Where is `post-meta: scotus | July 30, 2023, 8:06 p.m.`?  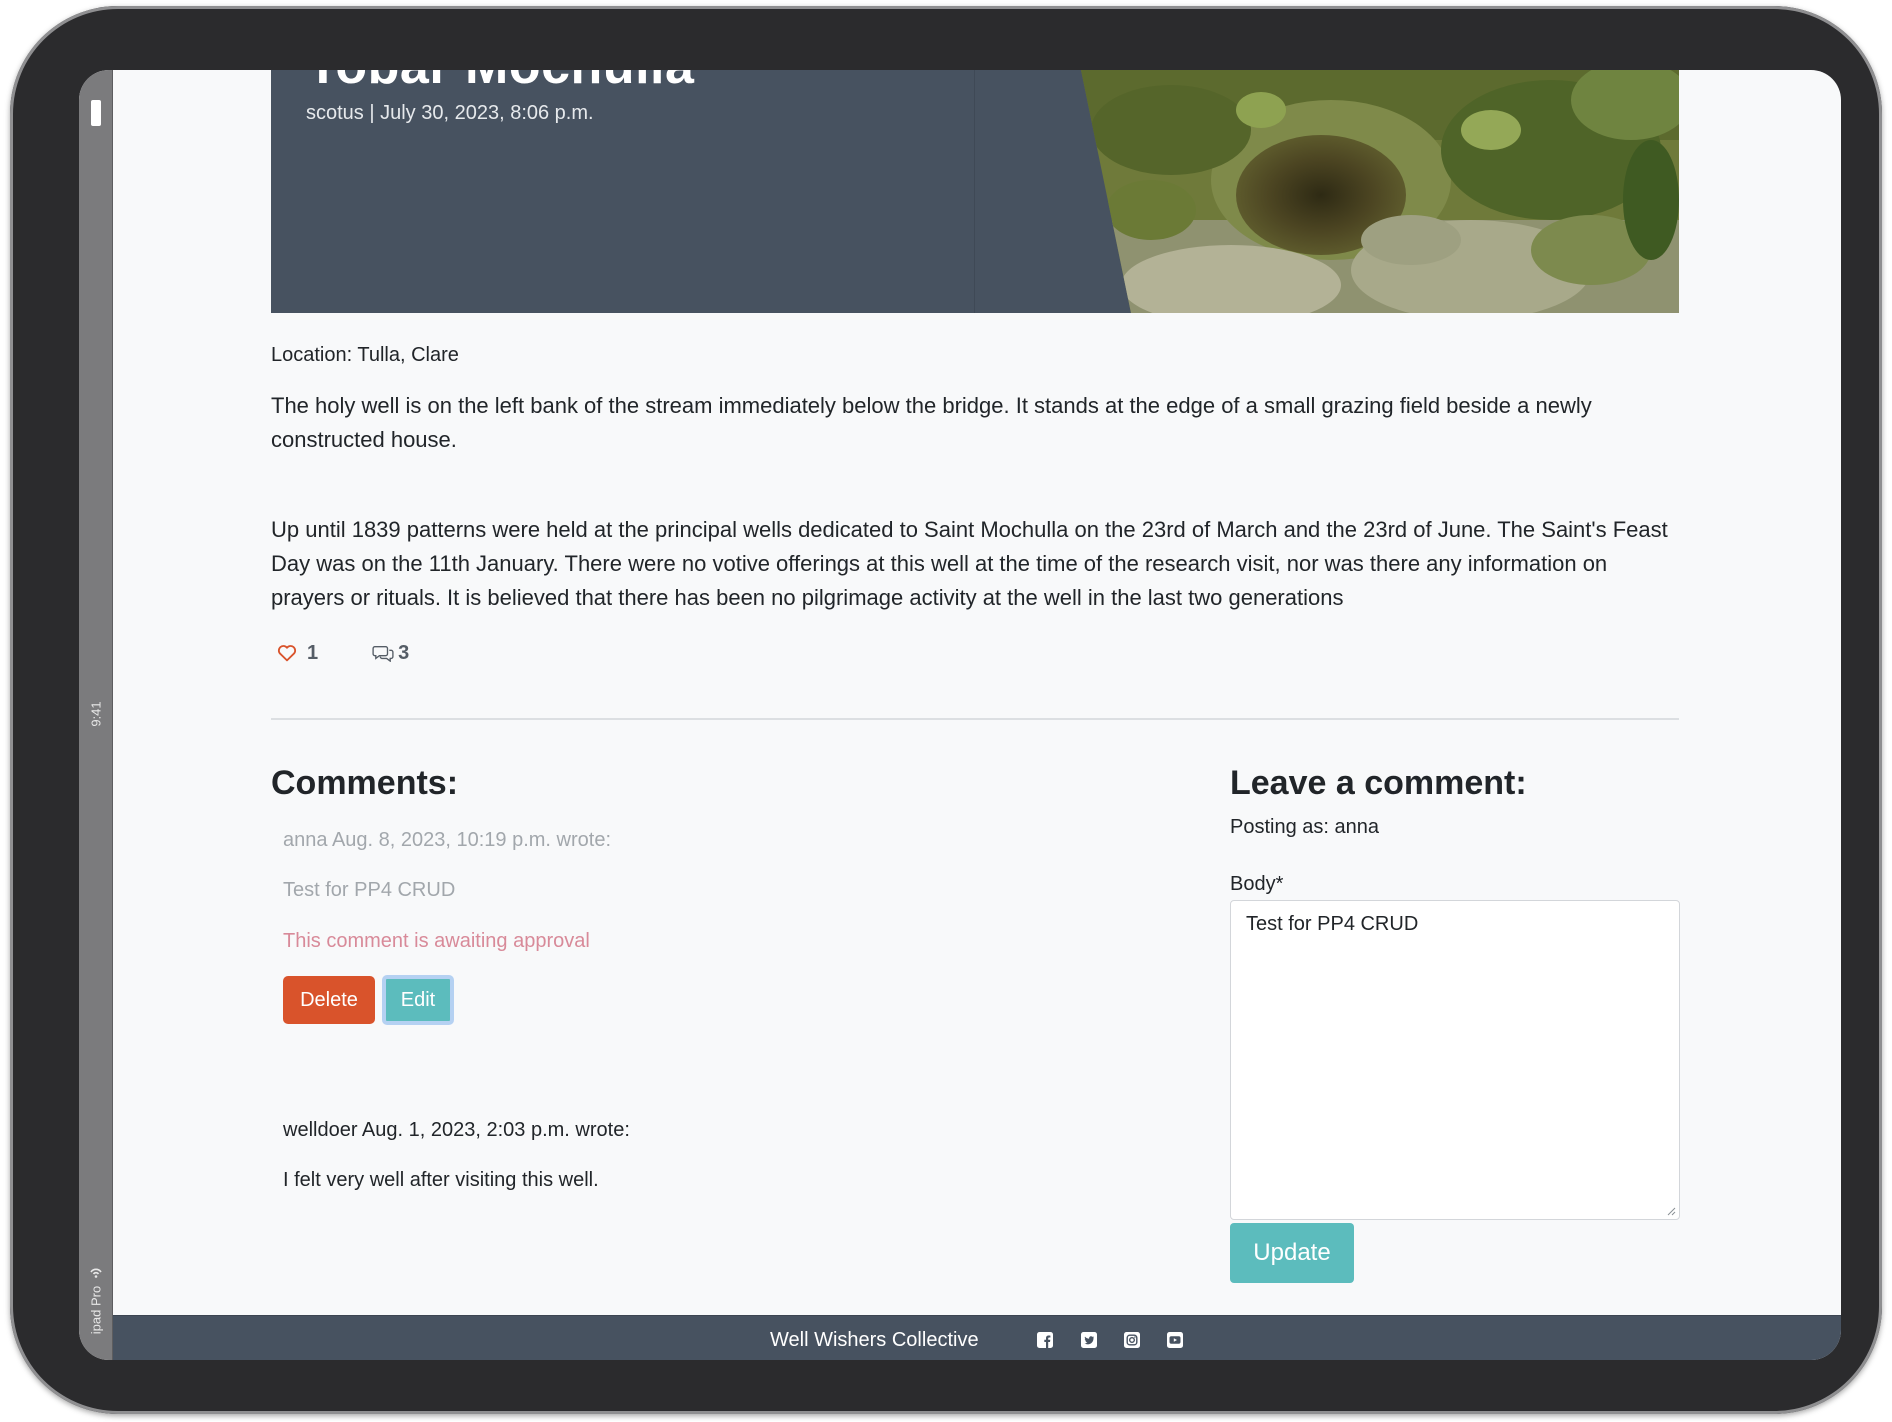 post-meta: scotus | July 30, 2023, 8:06 p.m. is located at coordinates (450, 113).